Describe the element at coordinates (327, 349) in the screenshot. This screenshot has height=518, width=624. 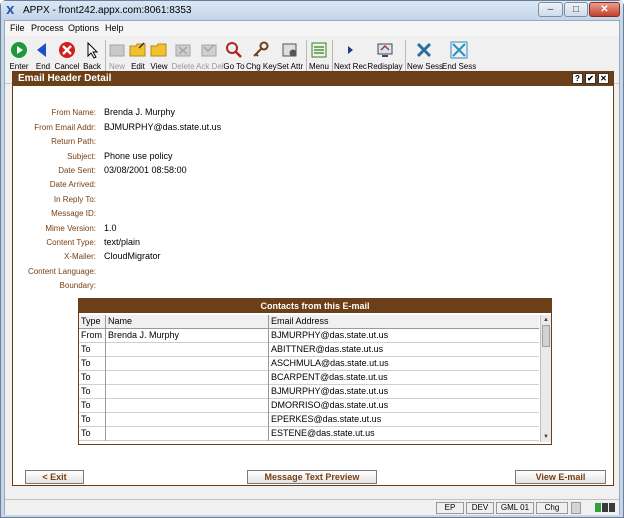
I see `email-cell: ABITTNER@das.state.ut.us` at that location.